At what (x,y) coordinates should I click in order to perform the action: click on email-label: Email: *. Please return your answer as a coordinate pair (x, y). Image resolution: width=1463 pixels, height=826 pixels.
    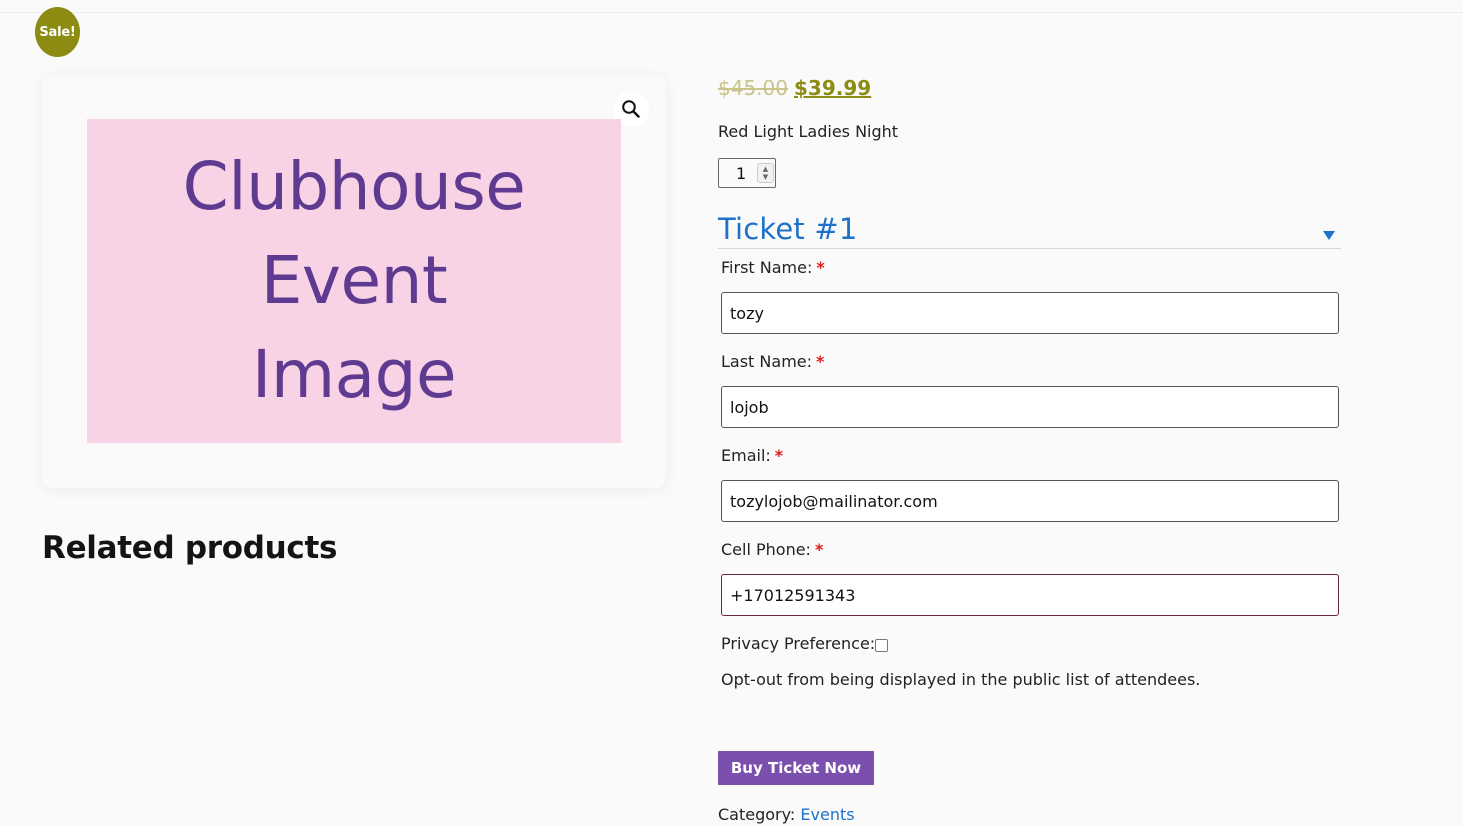
    Looking at the image, I should click on (752, 455).